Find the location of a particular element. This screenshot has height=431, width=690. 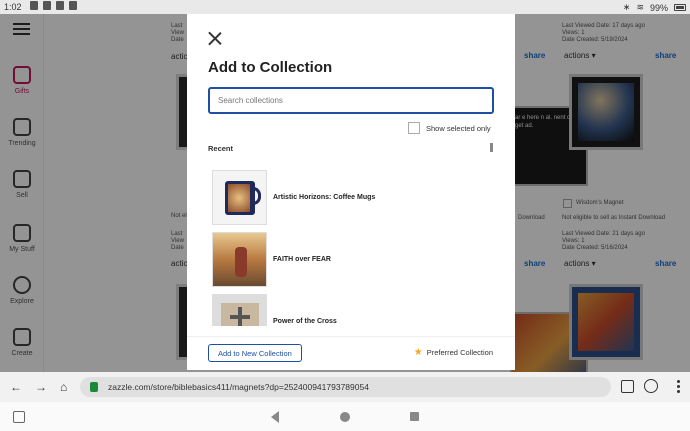

account-icon is located at coordinates (651, 386).